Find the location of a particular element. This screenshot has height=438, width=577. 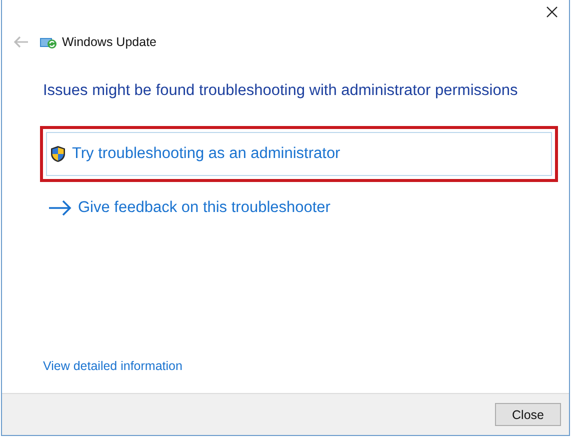

feedback-link: Give feedback on this troubleshooter is located at coordinates (299, 208).